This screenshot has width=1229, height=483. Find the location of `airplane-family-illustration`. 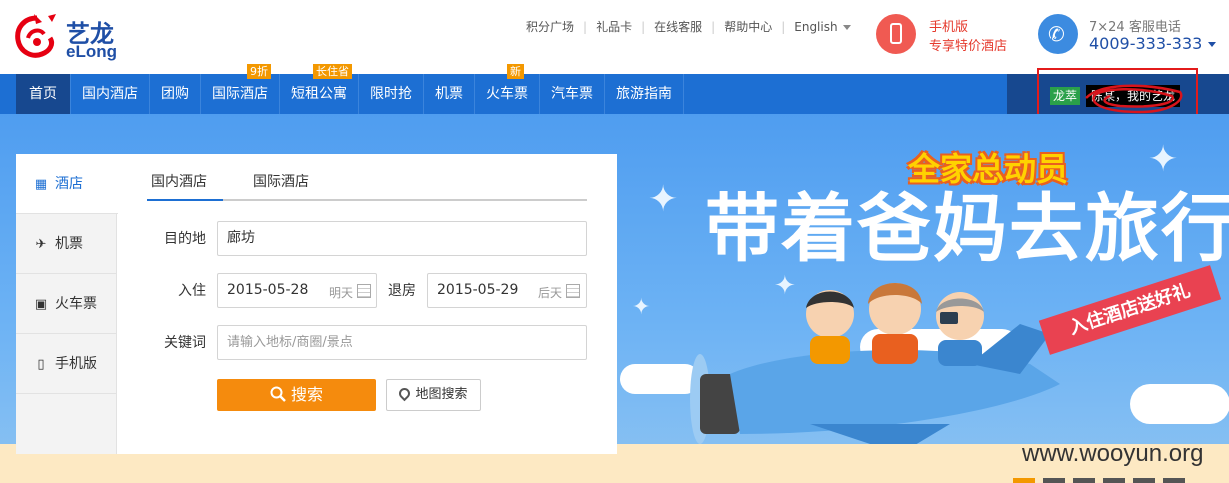

airplane-family-illustration is located at coordinates (875, 368).